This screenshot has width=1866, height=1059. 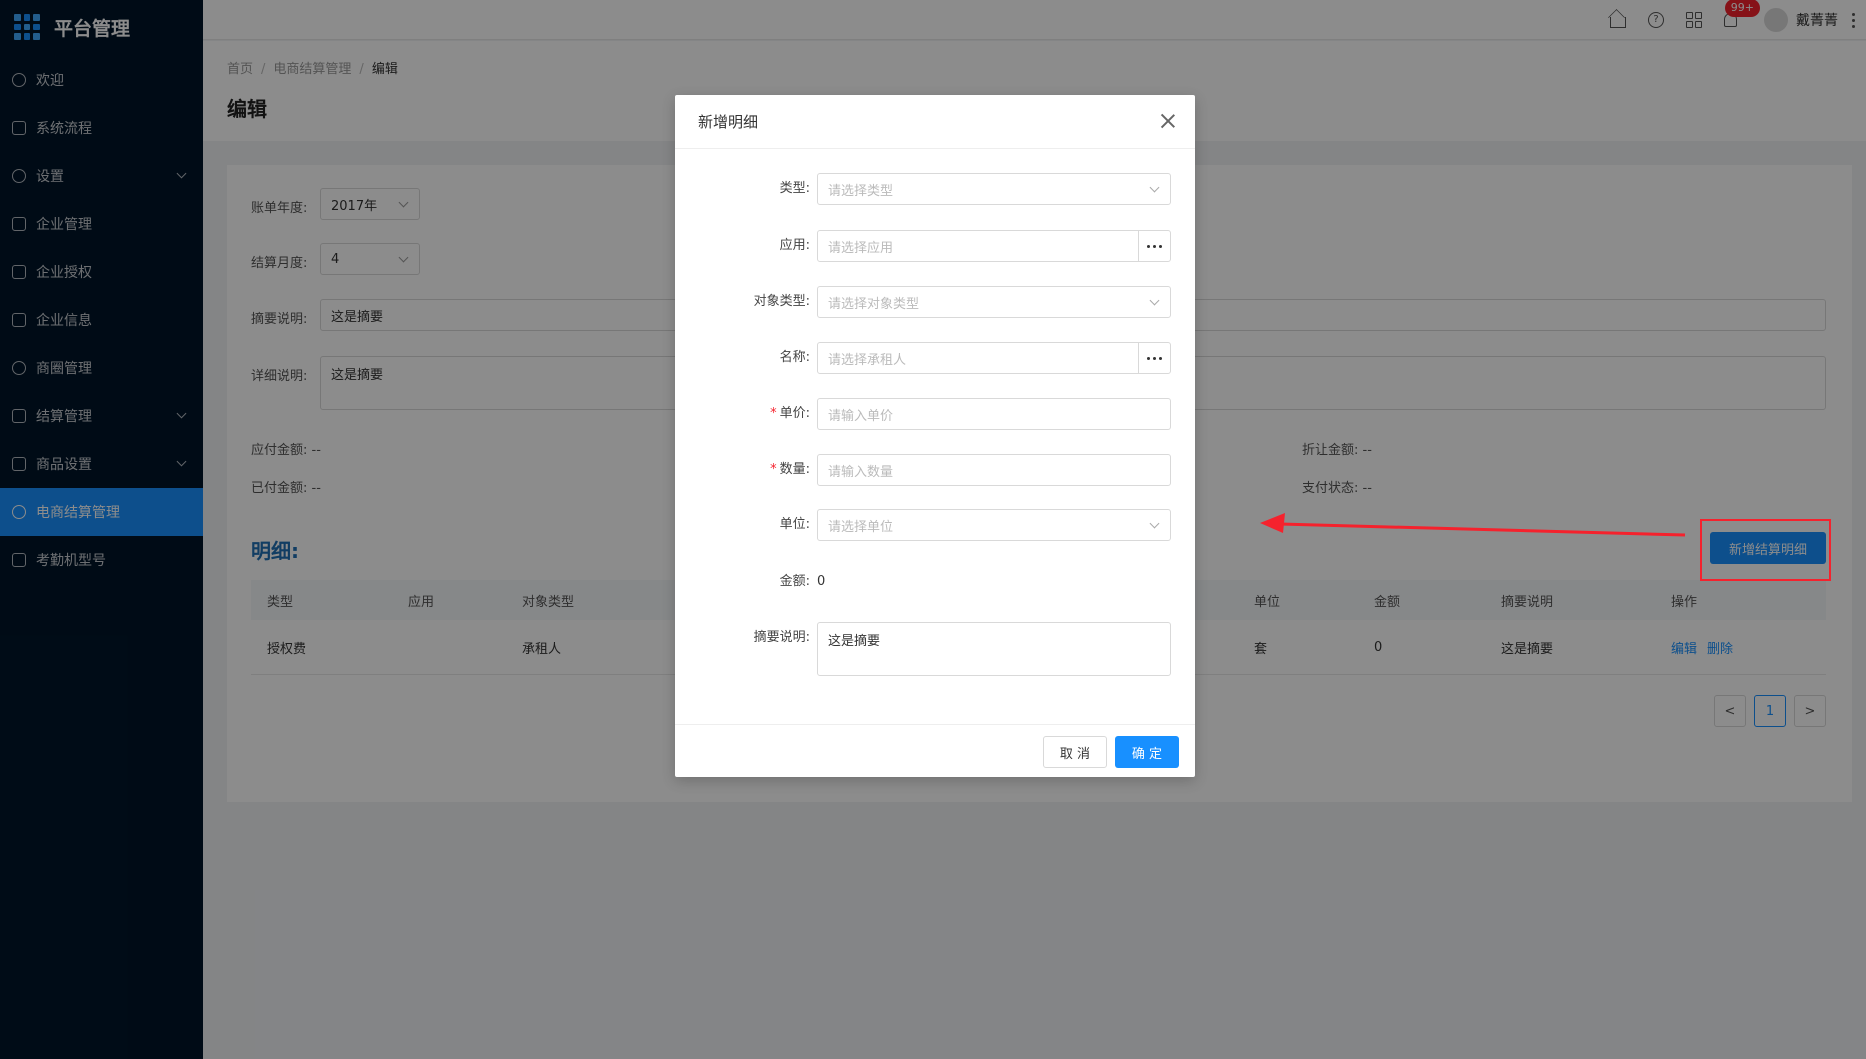 I want to click on app-picker: 请选择应用, so click(x=994, y=246).